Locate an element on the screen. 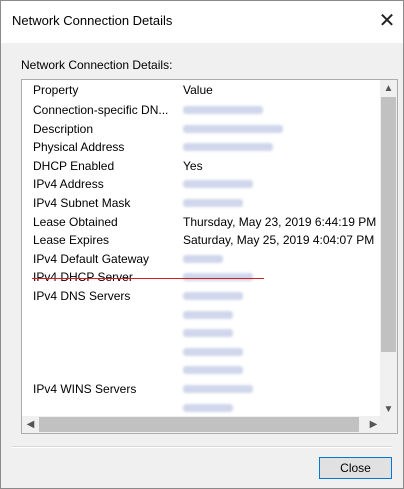 This screenshot has height=489, width=404. title-bar: Network Connection Details ✕ is located at coordinates (202, 22).